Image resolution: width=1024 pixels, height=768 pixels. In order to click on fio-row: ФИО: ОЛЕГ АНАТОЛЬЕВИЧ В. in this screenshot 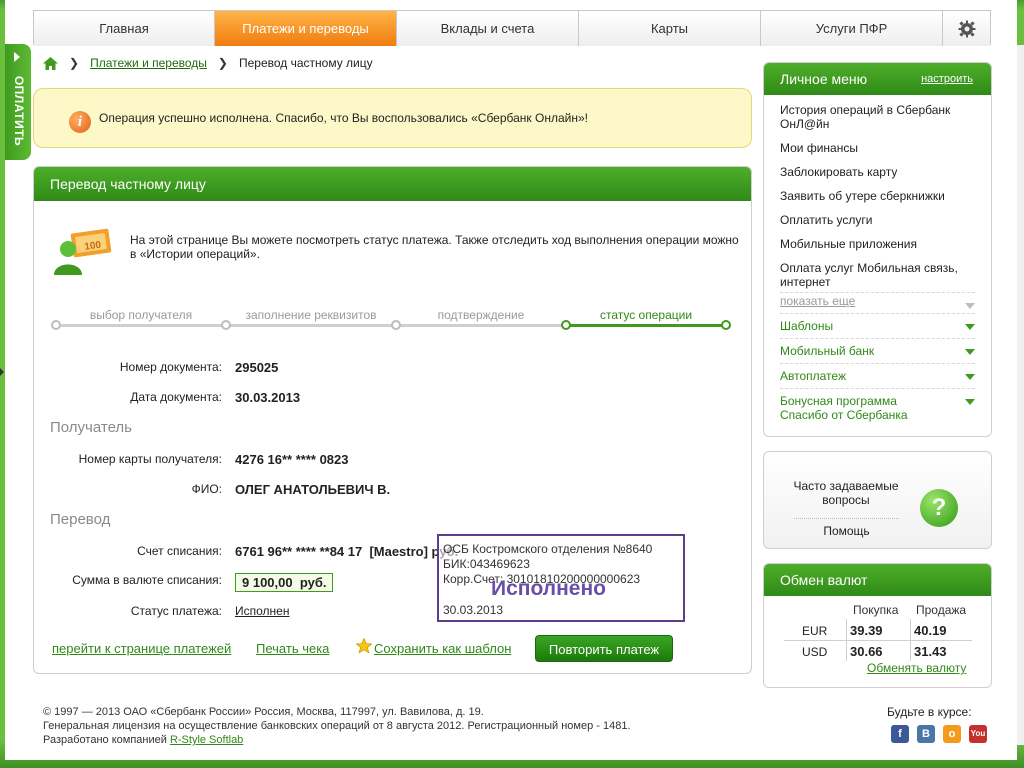, I will do `click(393, 492)`.